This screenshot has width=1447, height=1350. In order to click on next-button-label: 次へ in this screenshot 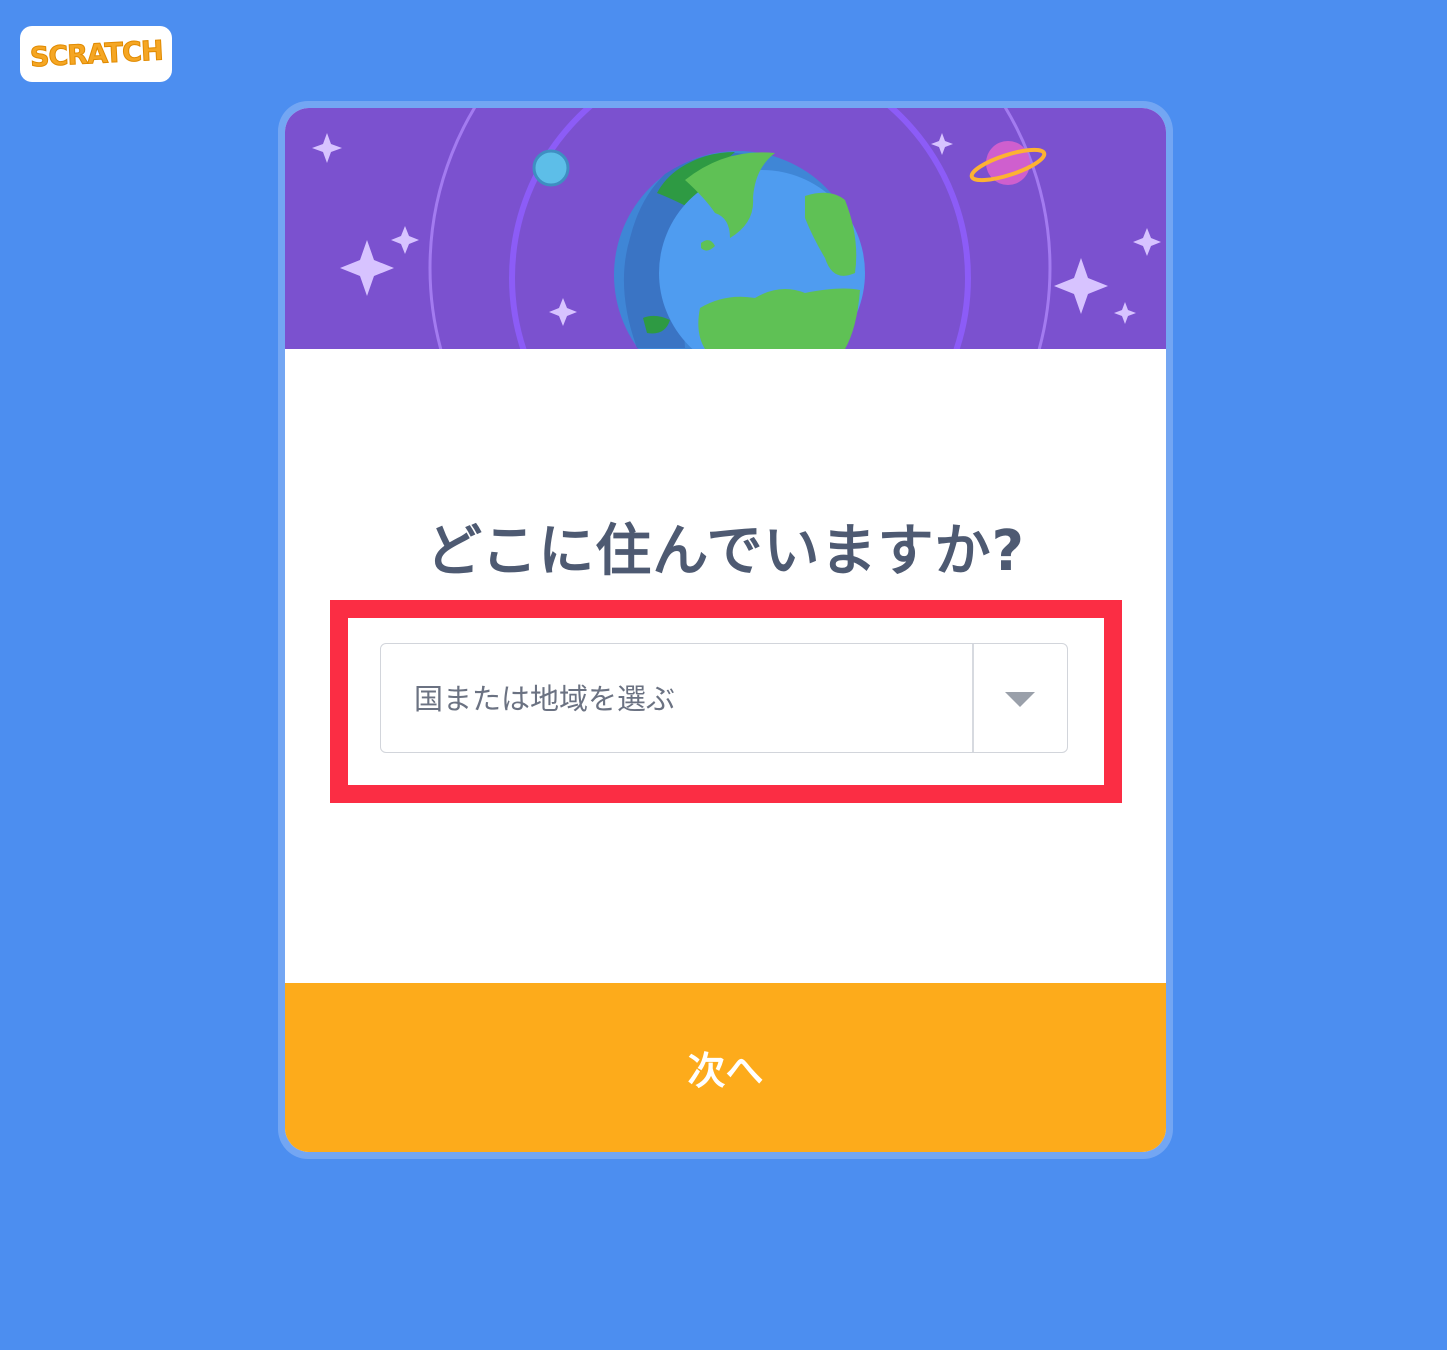, I will do `click(725, 1071)`.